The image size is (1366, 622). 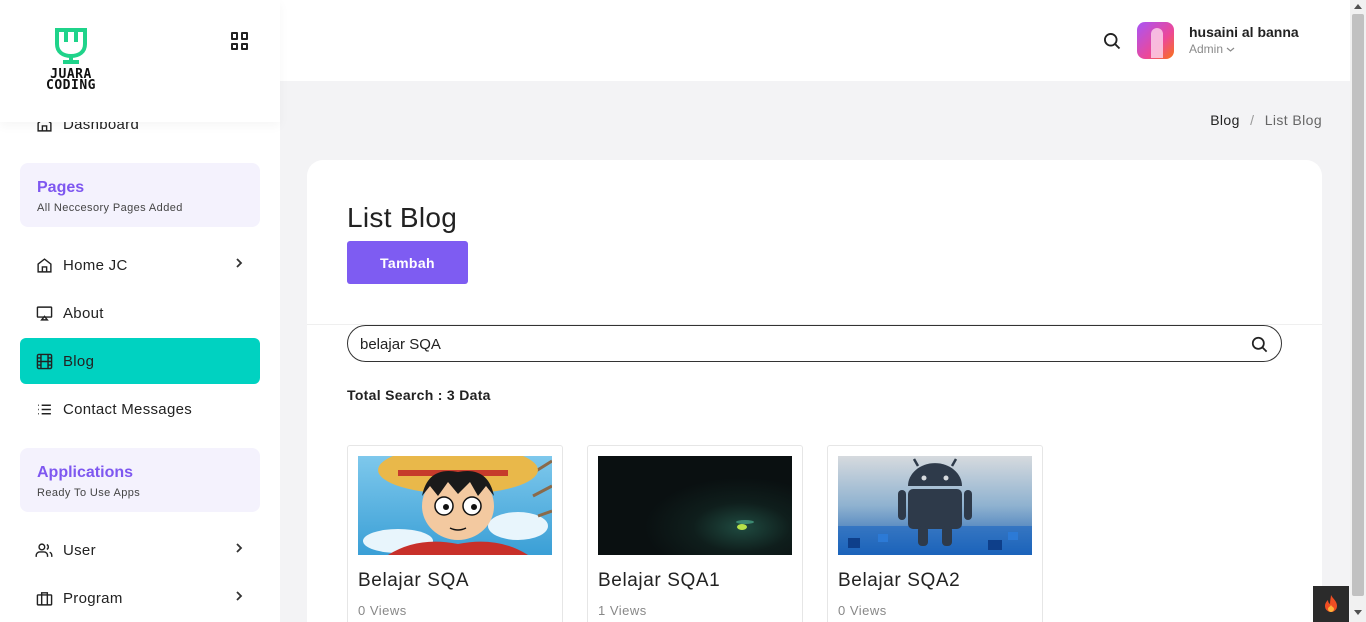 I want to click on breadcrumb: Blog / List Blog, so click(x=1266, y=120).